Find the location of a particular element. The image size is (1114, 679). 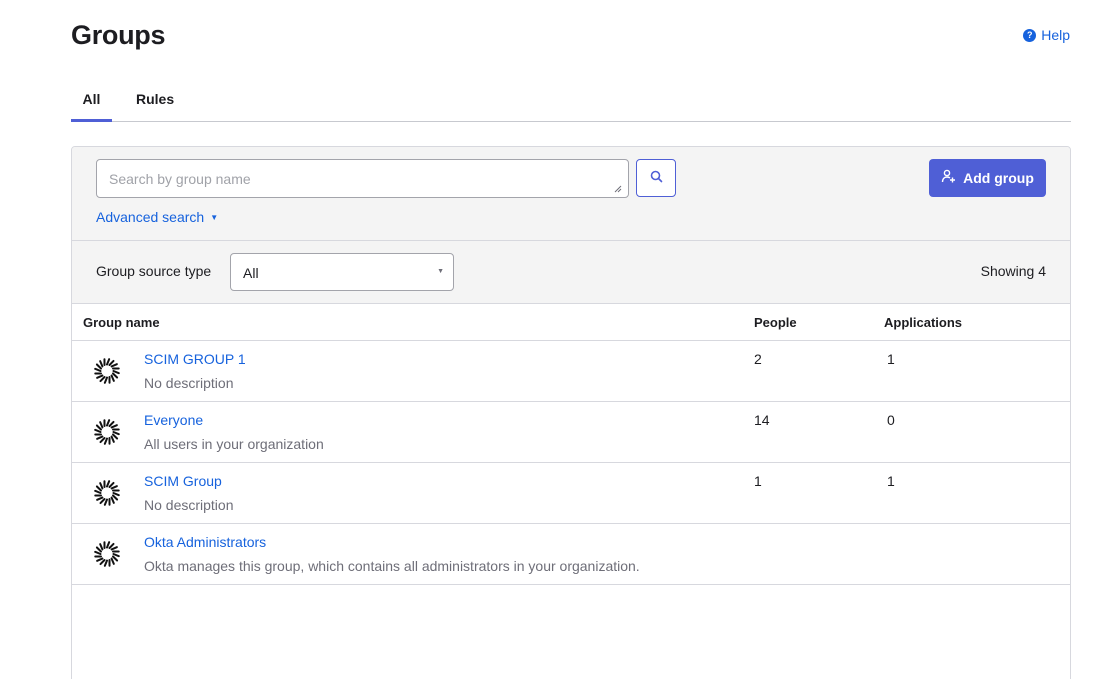

resize-handle-icon is located at coordinates (617, 188).